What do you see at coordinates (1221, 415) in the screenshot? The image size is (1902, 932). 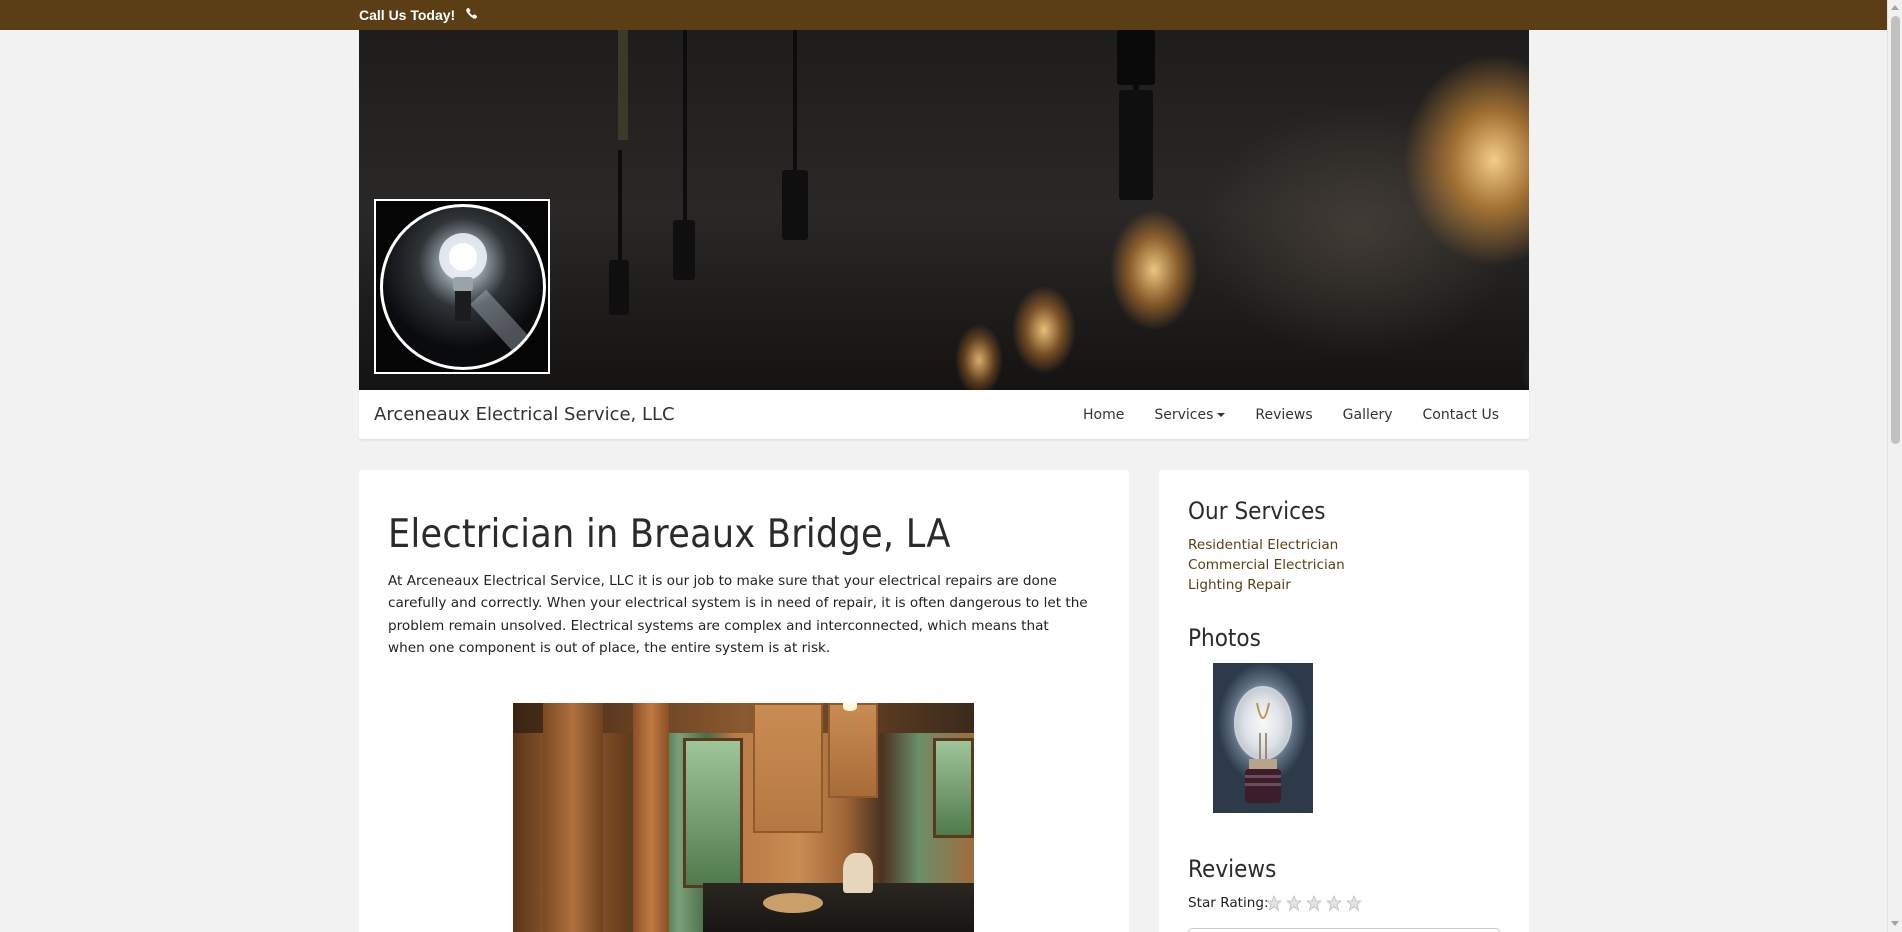 I see `chevron-down-icon` at bounding box center [1221, 415].